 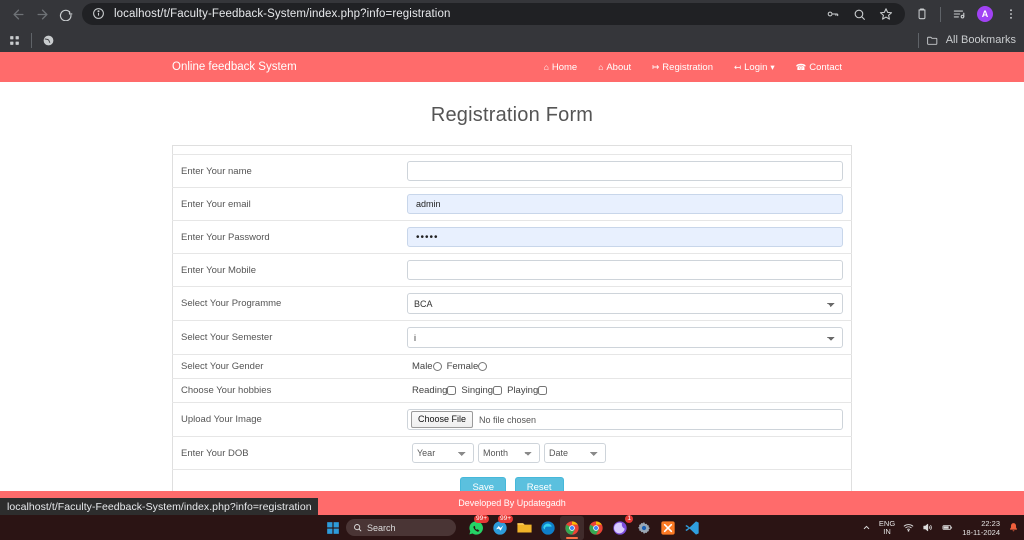 I want to click on nav-label-login: Login, so click(x=756, y=67).